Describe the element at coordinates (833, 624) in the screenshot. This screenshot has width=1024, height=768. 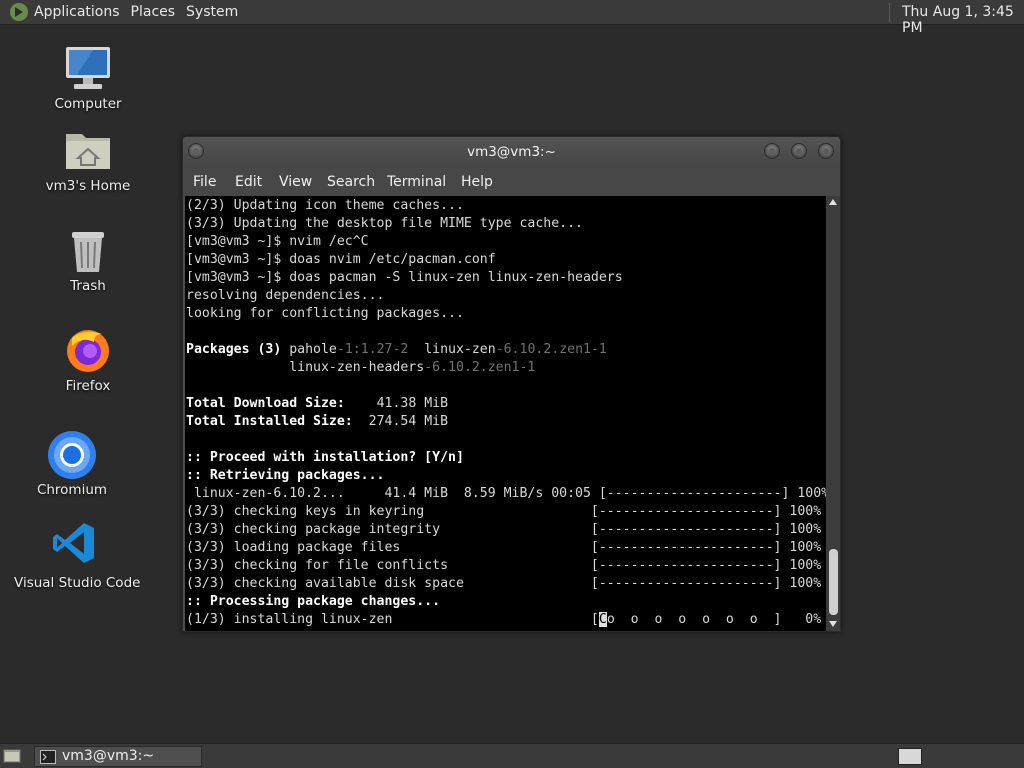
I see `scroll-down-icon` at that location.